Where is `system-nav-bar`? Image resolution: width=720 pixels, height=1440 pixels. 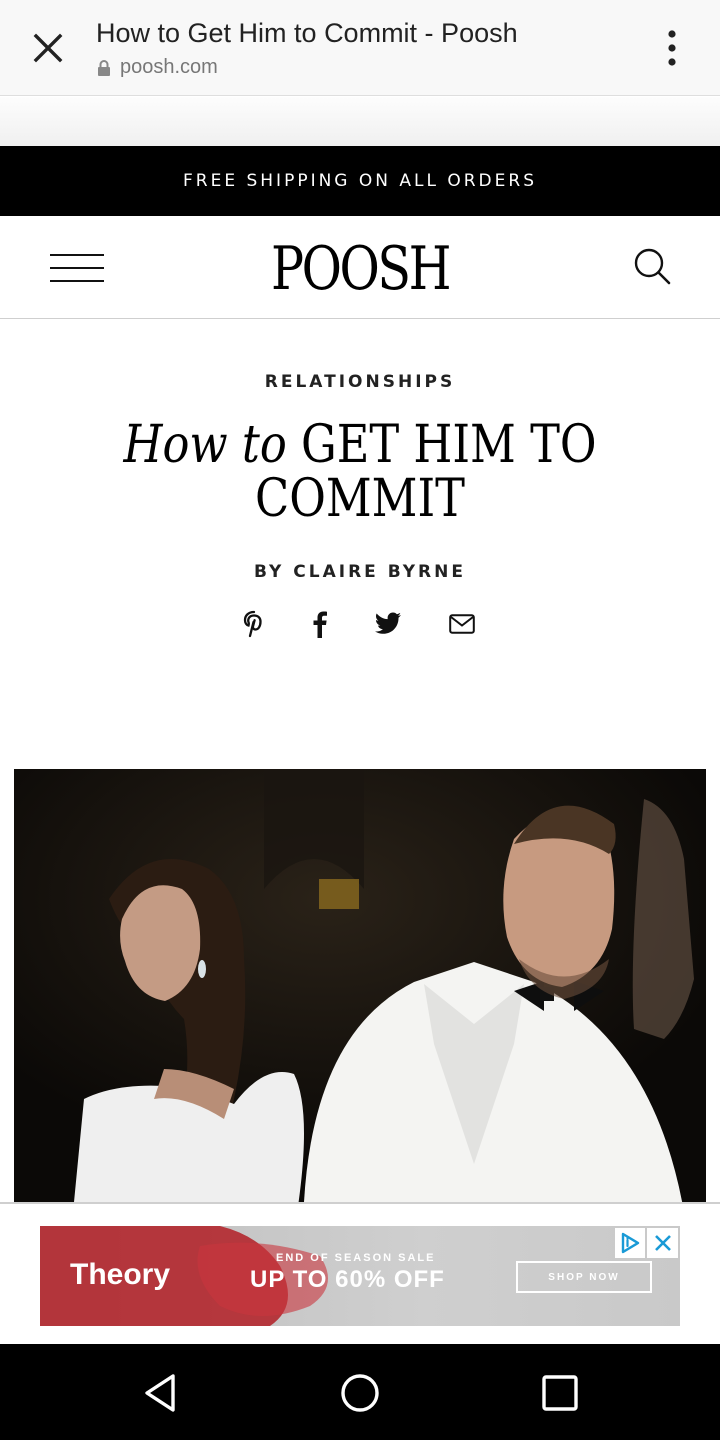
system-nav-bar is located at coordinates (360, 1392).